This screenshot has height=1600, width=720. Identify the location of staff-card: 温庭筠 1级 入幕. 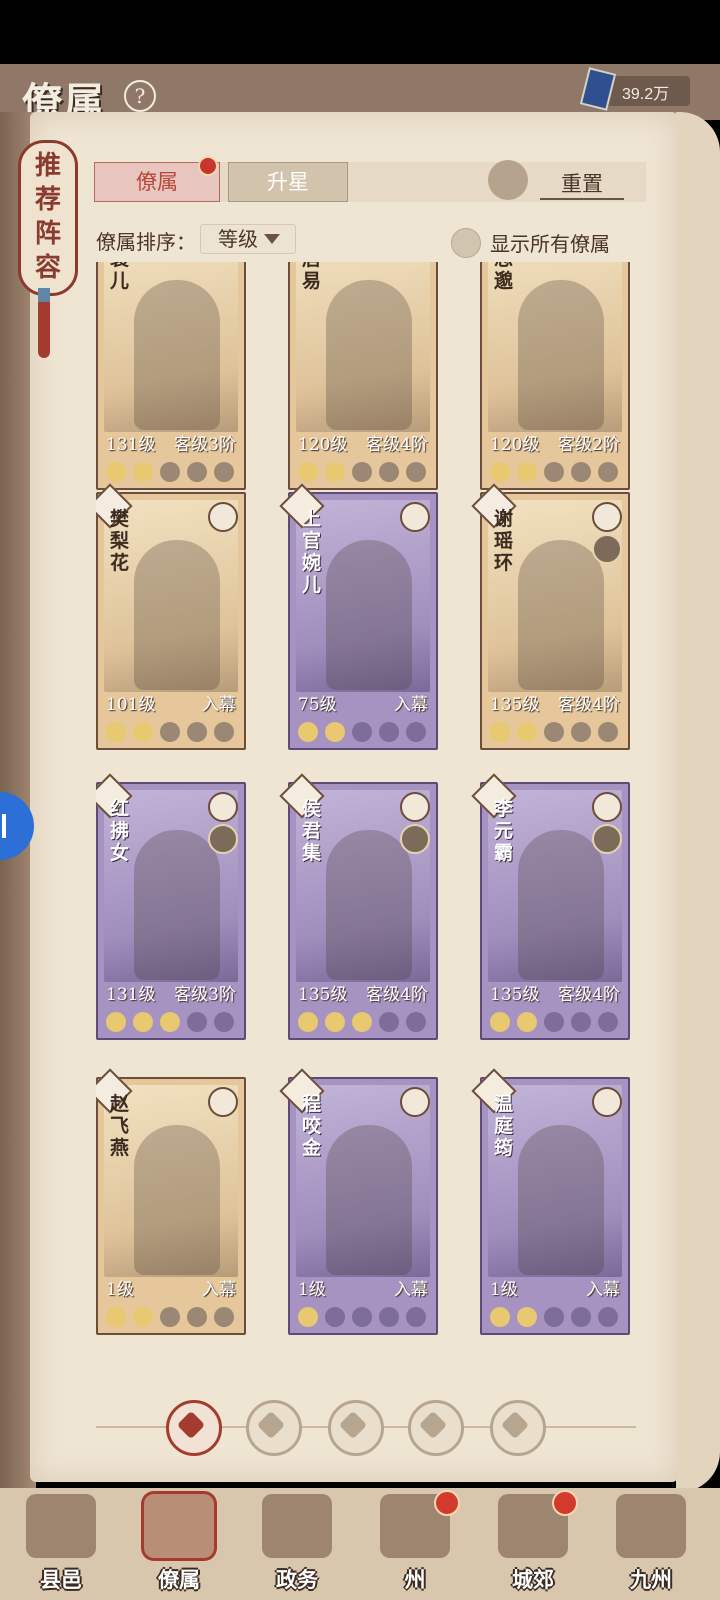
(550, 1201).